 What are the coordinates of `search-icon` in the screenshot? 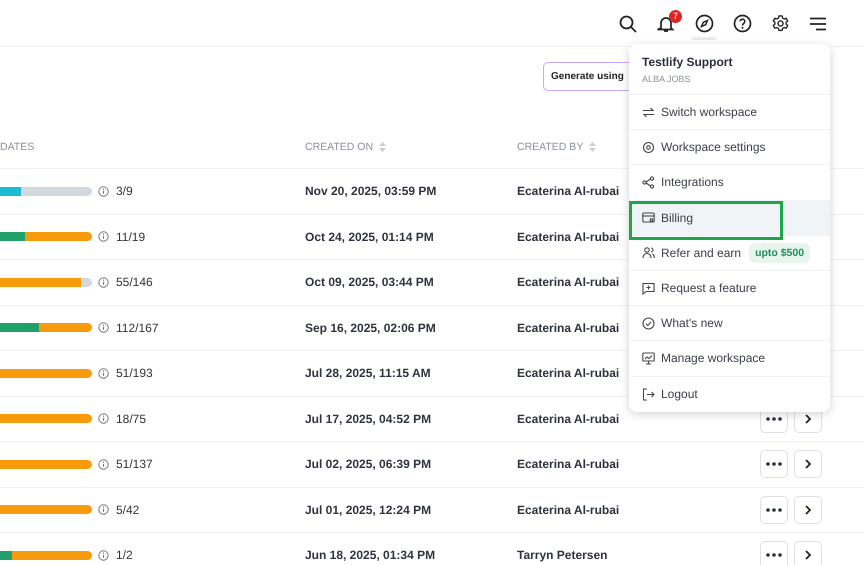 It's located at (628, 23).